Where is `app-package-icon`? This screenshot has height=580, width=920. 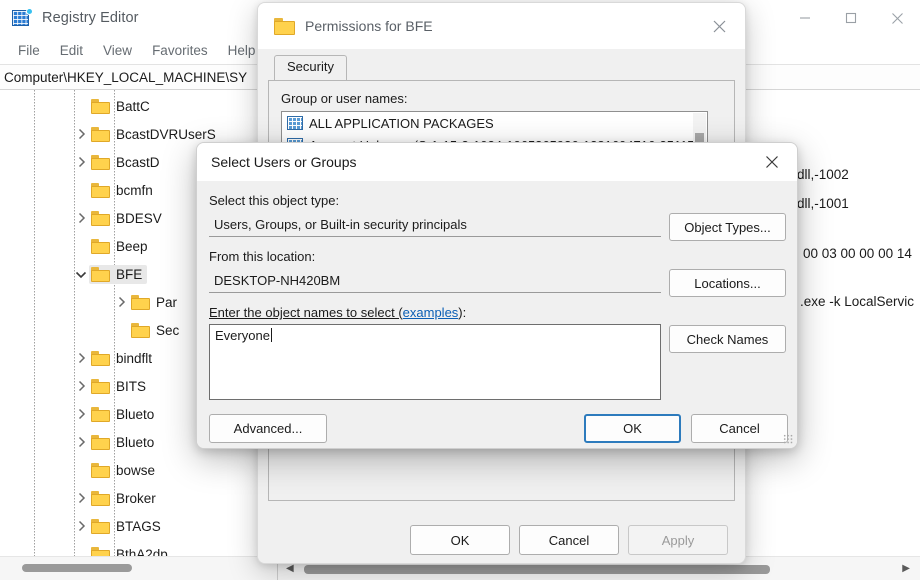 app-package-icon is located at coordinates (295, 123).